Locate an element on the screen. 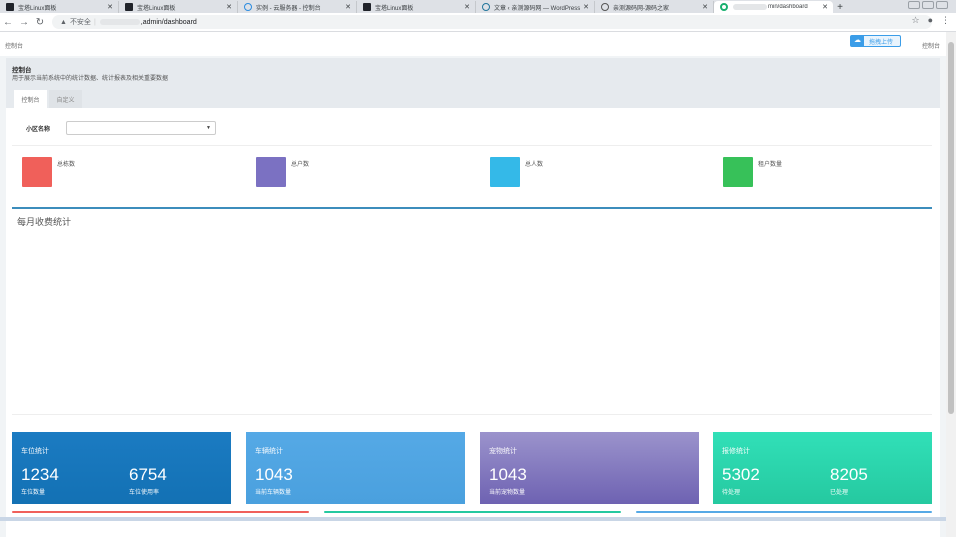 The height and width of the screenshot is (537, 956). stat-households: 总户数 is located at coordinates (282, 172).